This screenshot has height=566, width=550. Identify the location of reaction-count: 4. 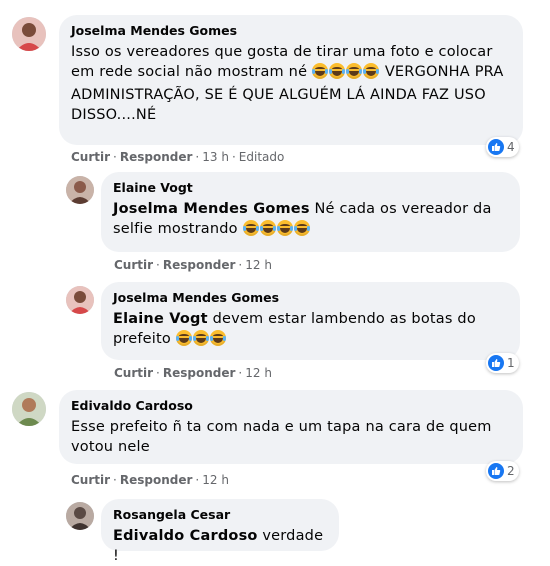
(502, 147).